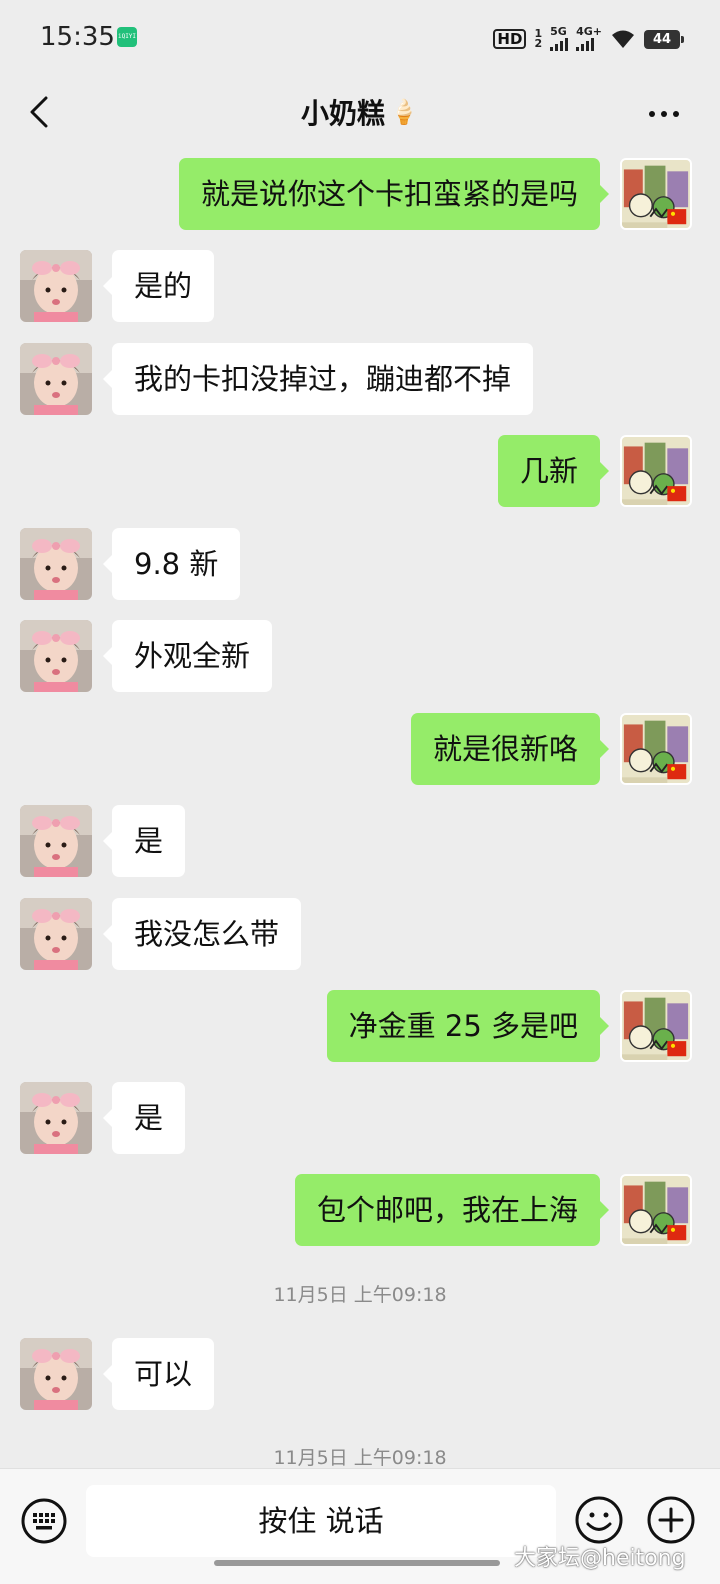  What do you see at coordinates (207, 934) in the screenshot?
I see `message-text: 我没怎么带` at bounding box center [207, 934].